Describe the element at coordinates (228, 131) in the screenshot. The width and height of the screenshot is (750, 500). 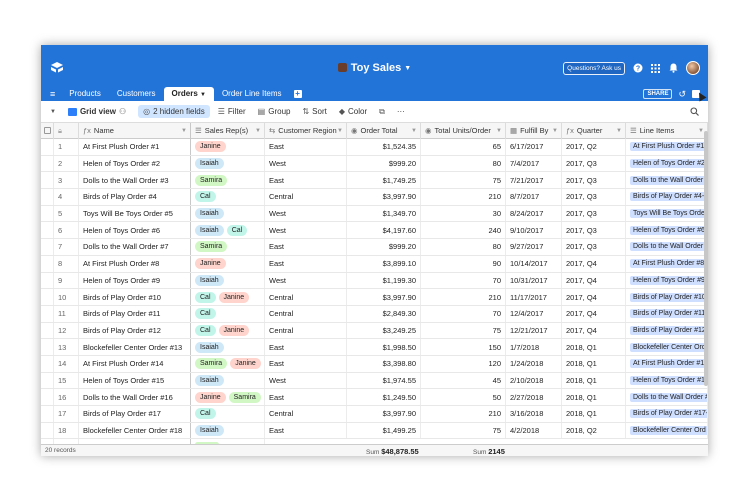
I see `column-header-reps: ☰ Sales Rep(s) ▼` at that location.